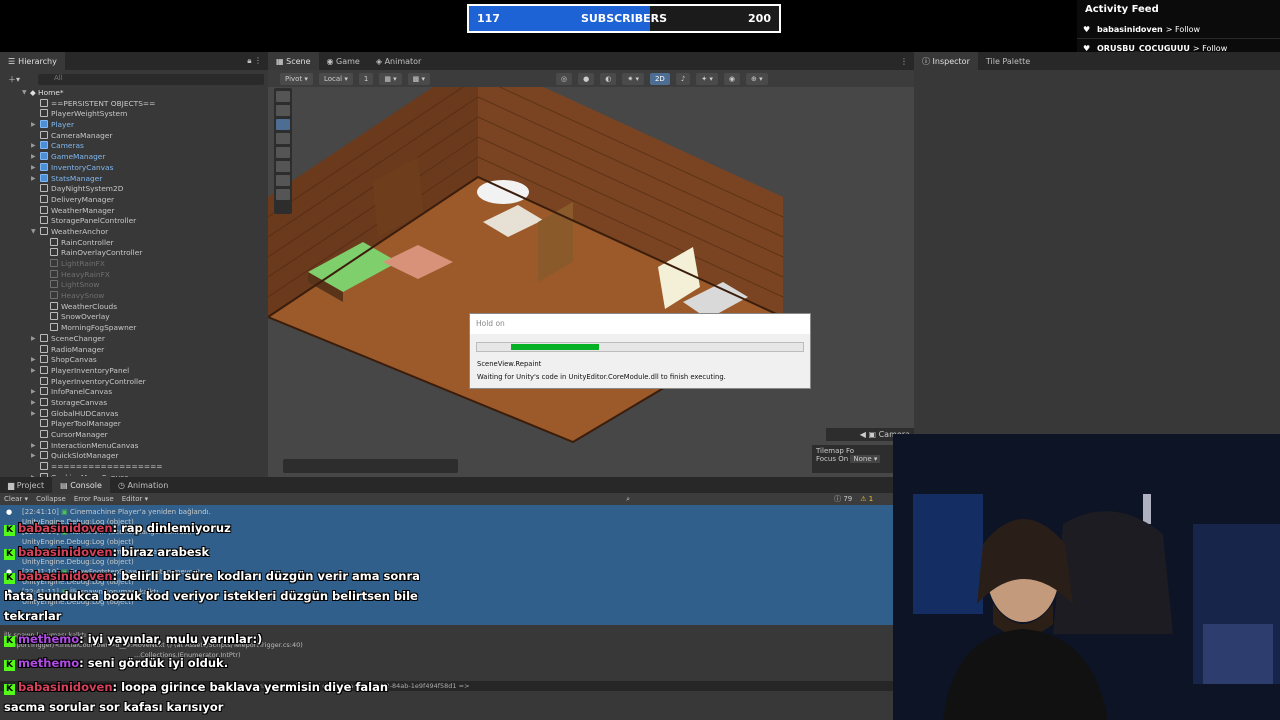 The image size is (1280, 720). I want to click on hierarchy-item: SnowOverlay, so click(134, 317).